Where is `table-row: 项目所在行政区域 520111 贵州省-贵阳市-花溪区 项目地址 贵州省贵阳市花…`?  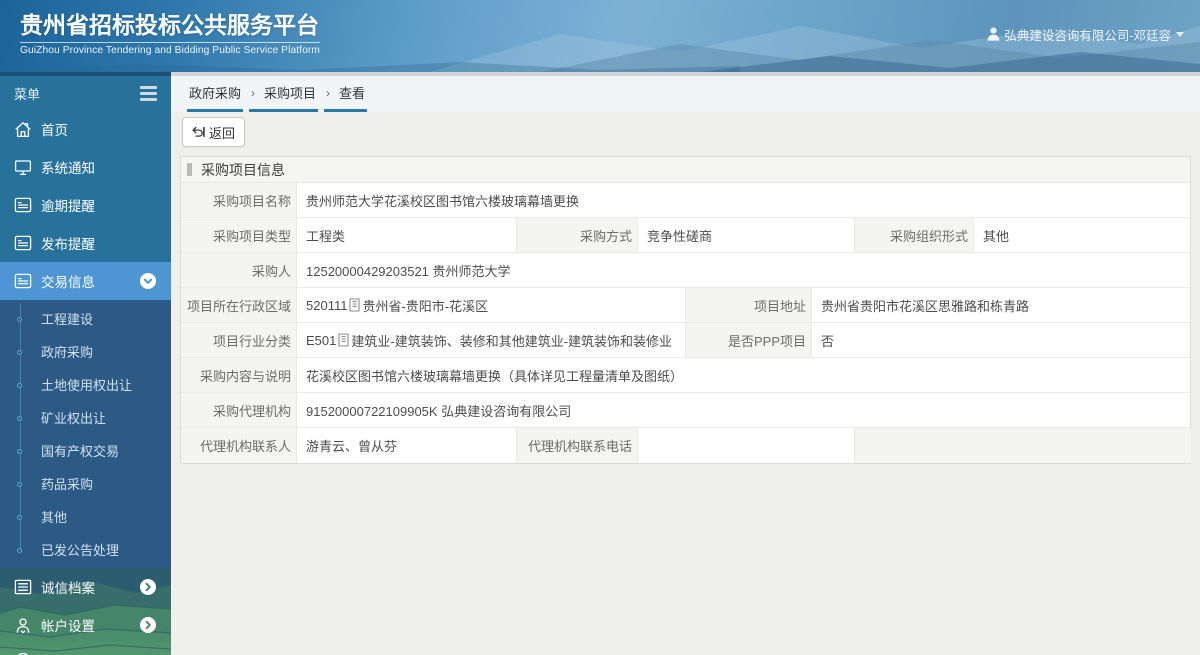 table-row: 项目所在行政区域 520111 贵州省-贵阳市-花溪区 项目地址 贵州省贵阳市花… is located at coordinates (685, 305).